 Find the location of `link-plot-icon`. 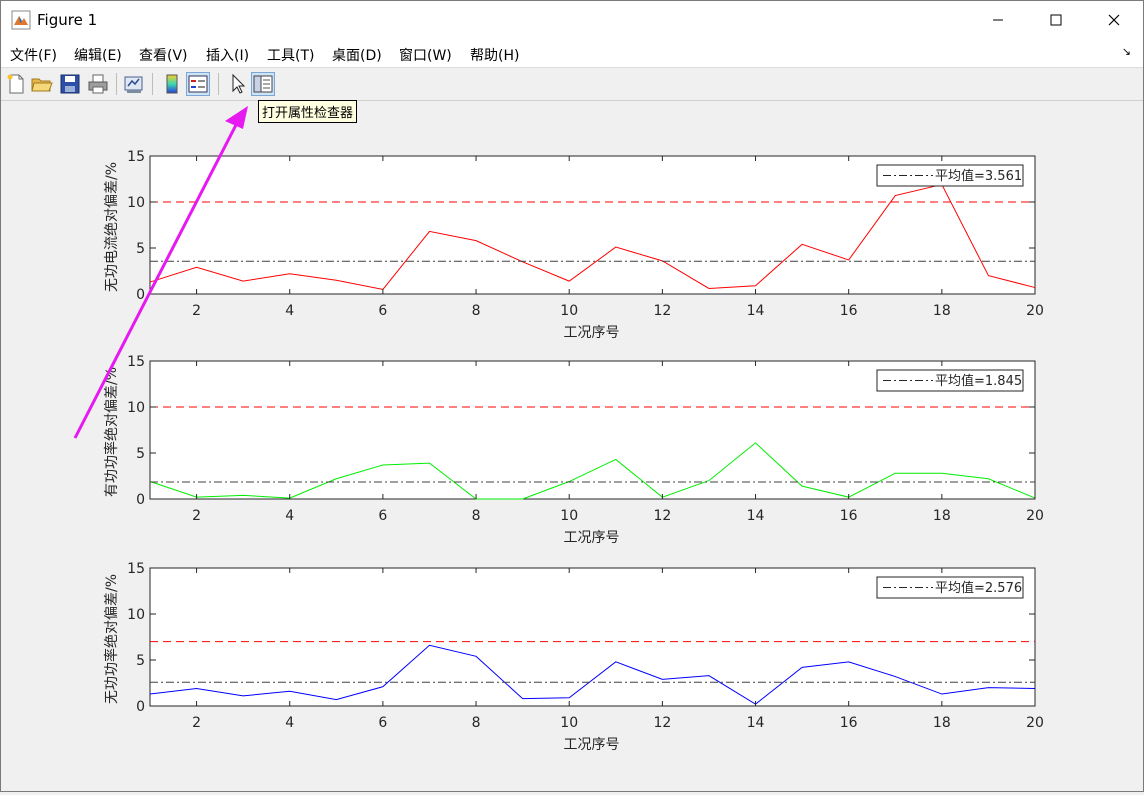

link-plot-icon is located at coordinates (133, 84).